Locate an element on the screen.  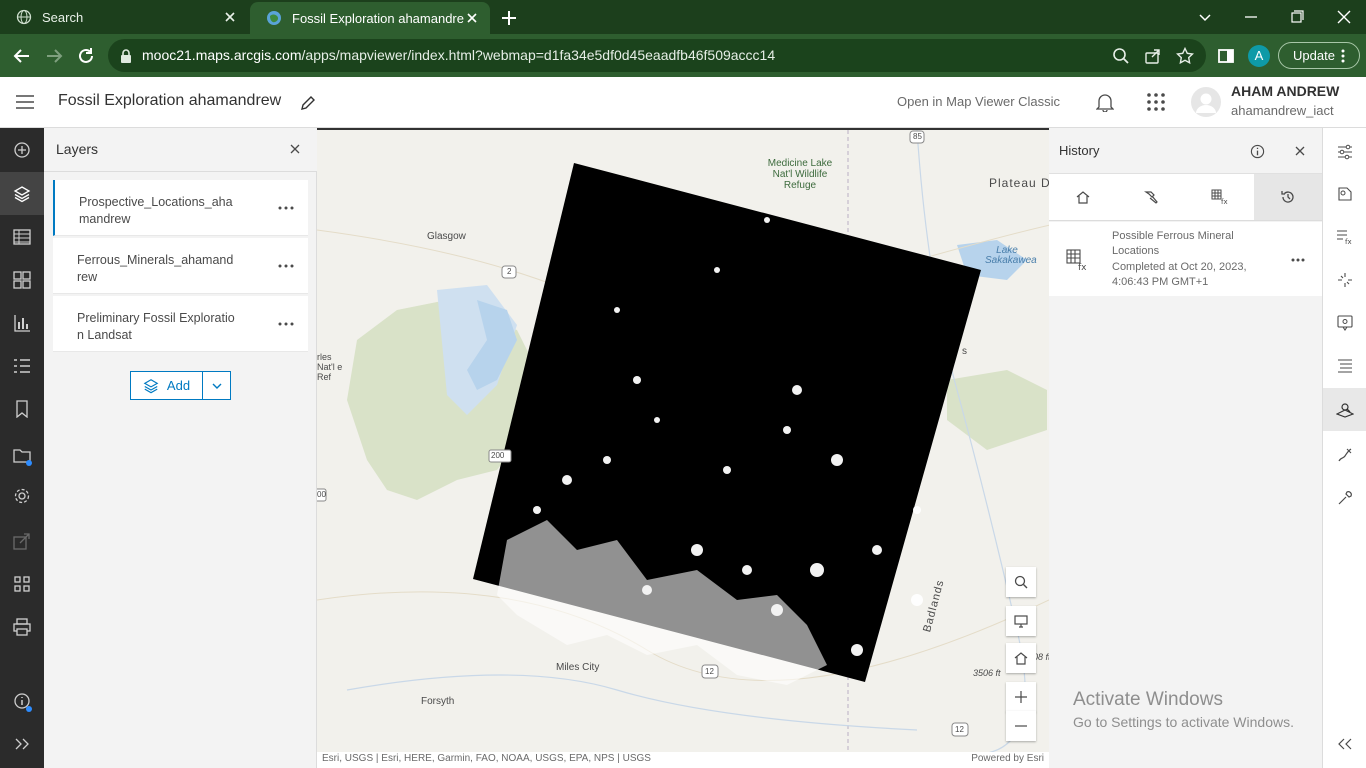
user-avatar is located at coordinates (1206, 102).